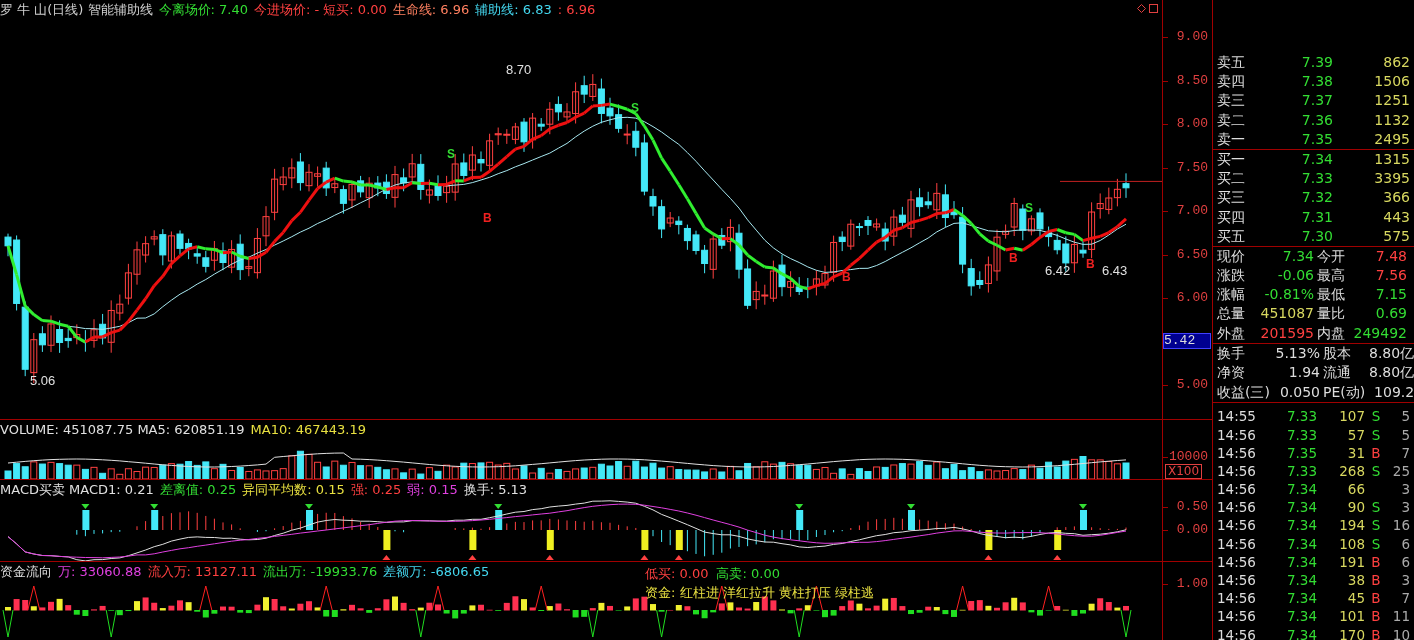  I want to click on indicator-value: 差额万: -6806.65, so click(436, 571).